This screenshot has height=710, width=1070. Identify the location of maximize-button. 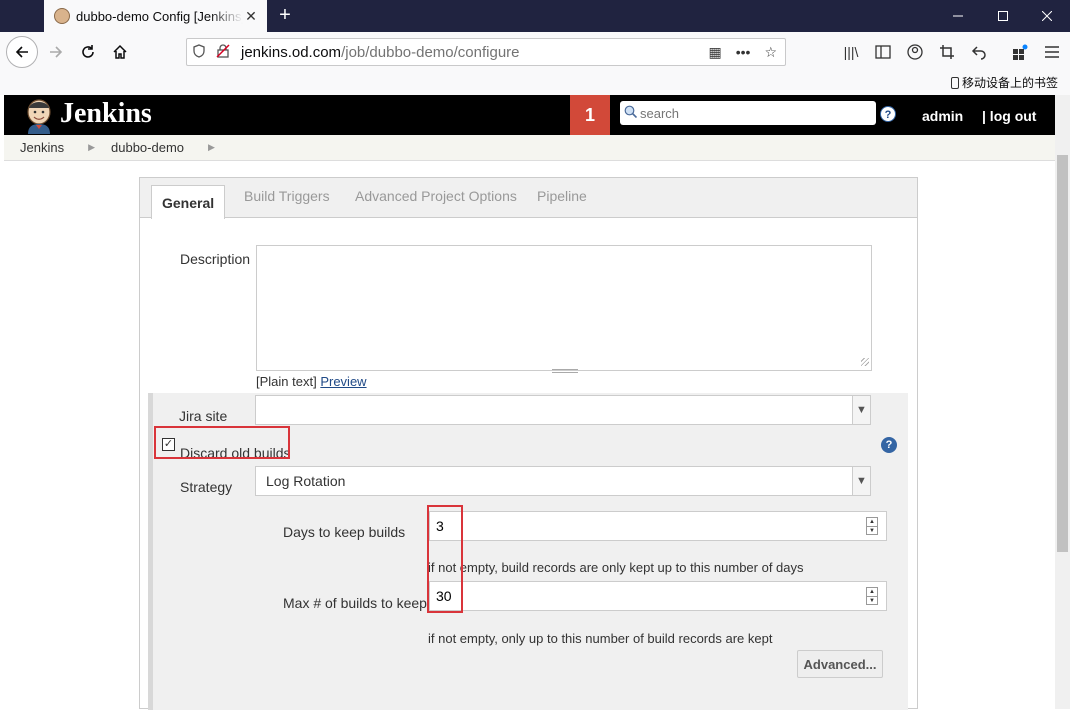
(1003, 16).